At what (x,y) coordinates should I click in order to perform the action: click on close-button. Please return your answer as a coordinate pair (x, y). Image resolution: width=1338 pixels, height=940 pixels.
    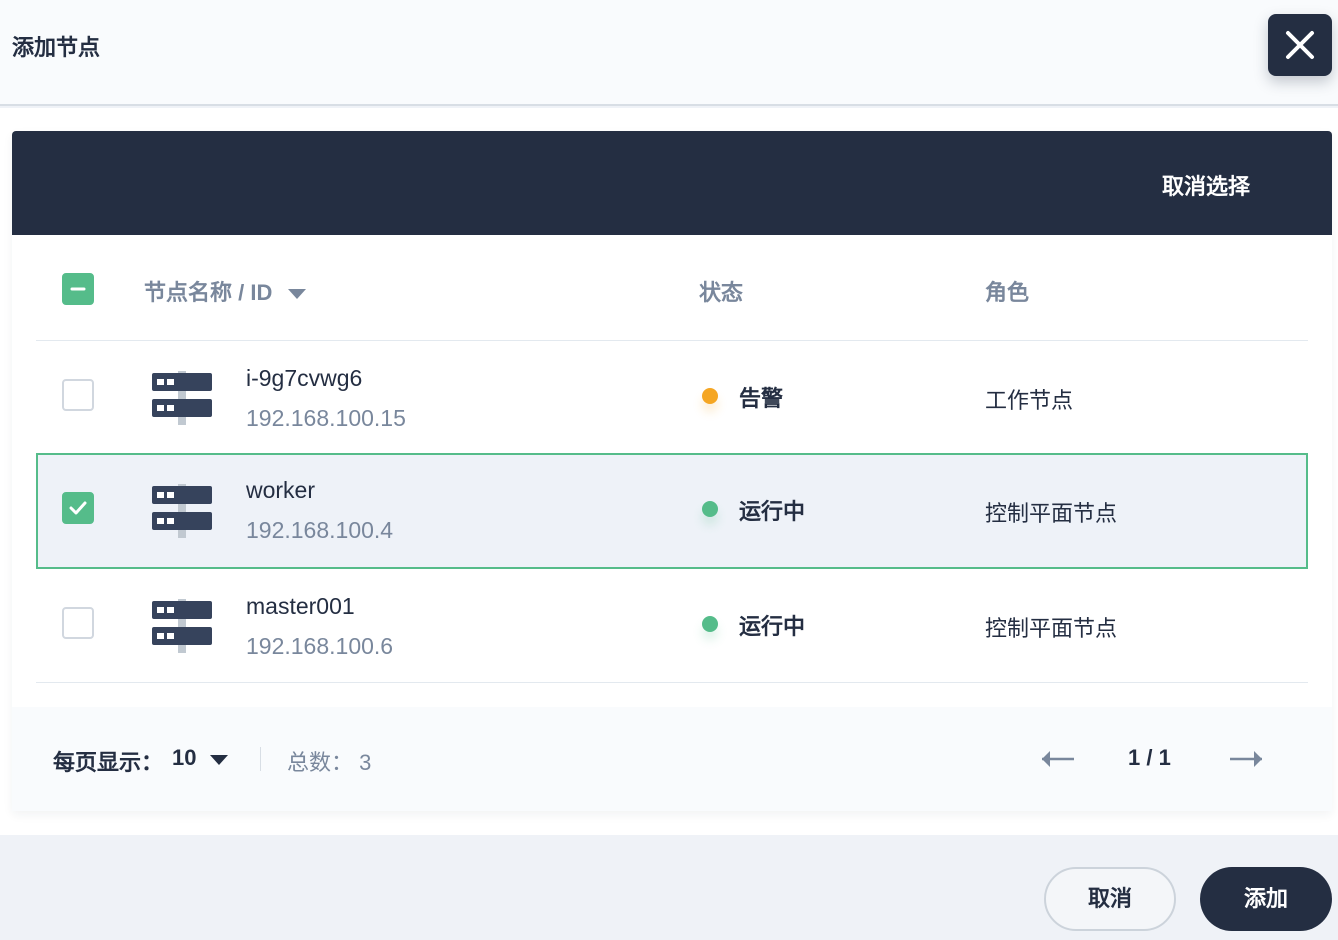
    Looking at the image, I should click on (1300, 45).